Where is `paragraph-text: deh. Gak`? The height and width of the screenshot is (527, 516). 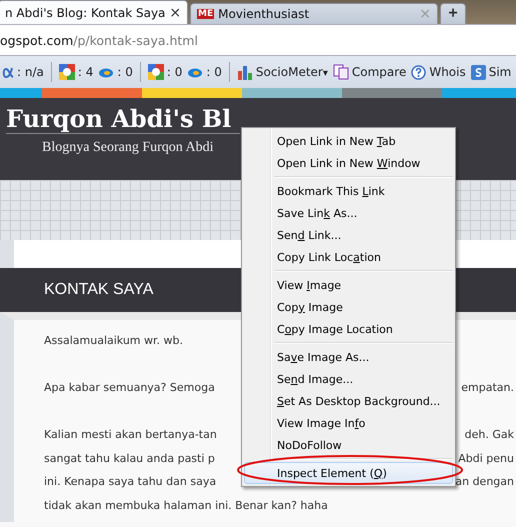 paragraph-text: deh. Gak is located at coordinates (489, 435).